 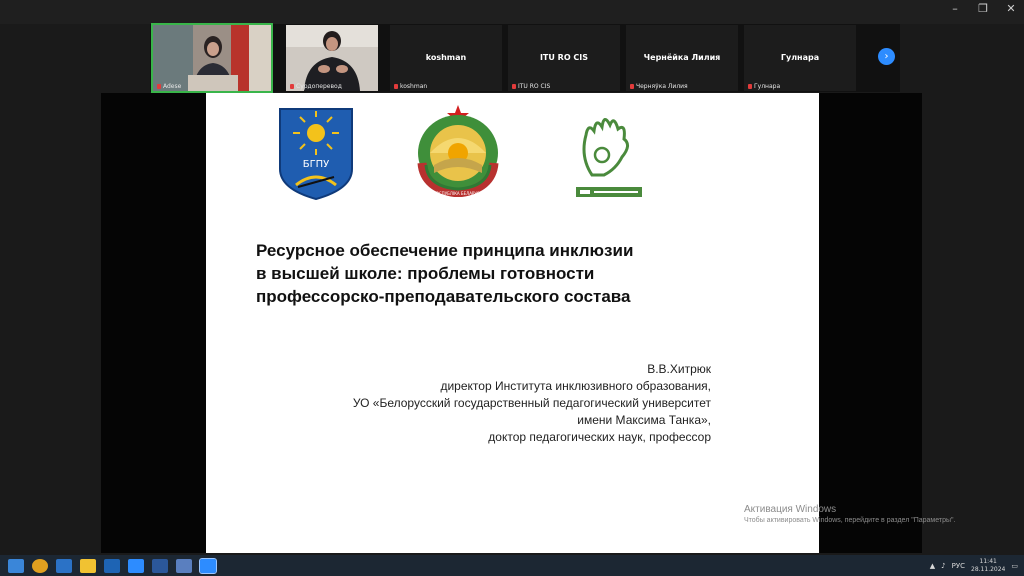 I want to click on participant-name: koshman, so click(x=446, y=57).